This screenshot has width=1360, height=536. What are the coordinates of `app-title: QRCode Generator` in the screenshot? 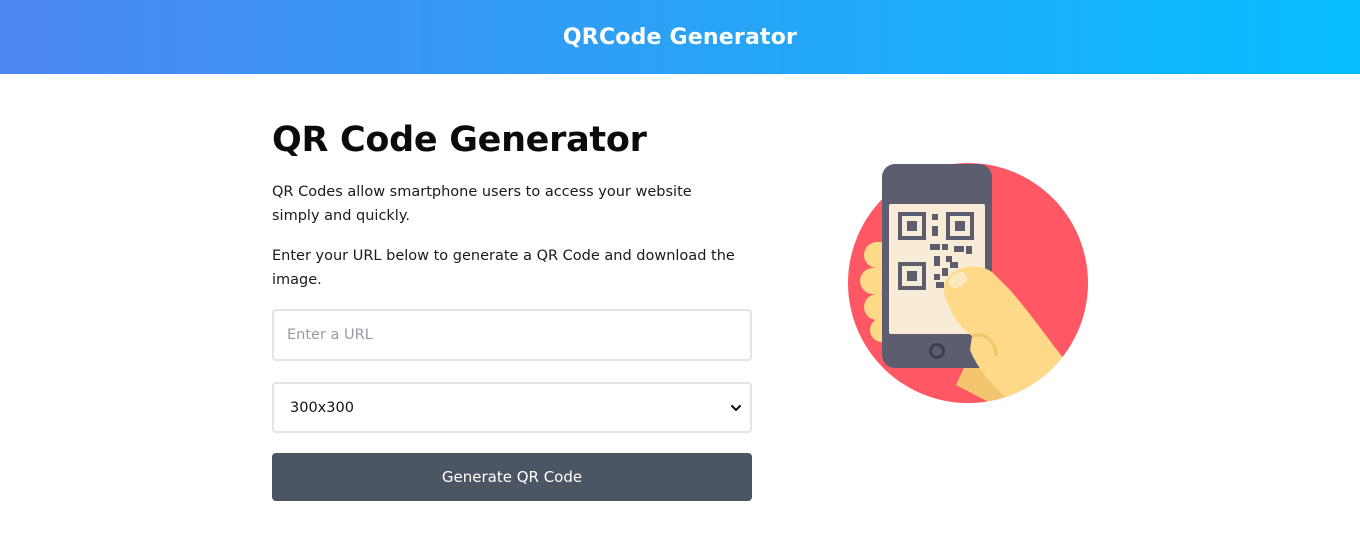 It's located at (680, 37).